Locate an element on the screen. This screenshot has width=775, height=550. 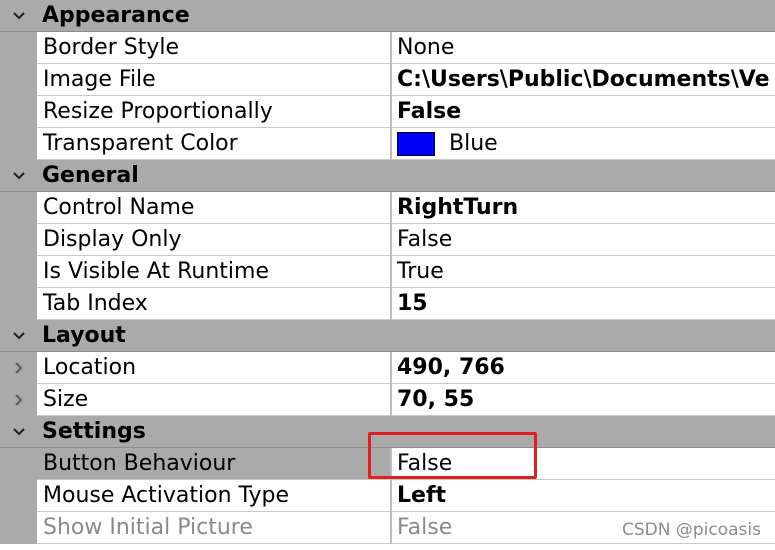
property-value: 15 is located at coordinates (583, 304).